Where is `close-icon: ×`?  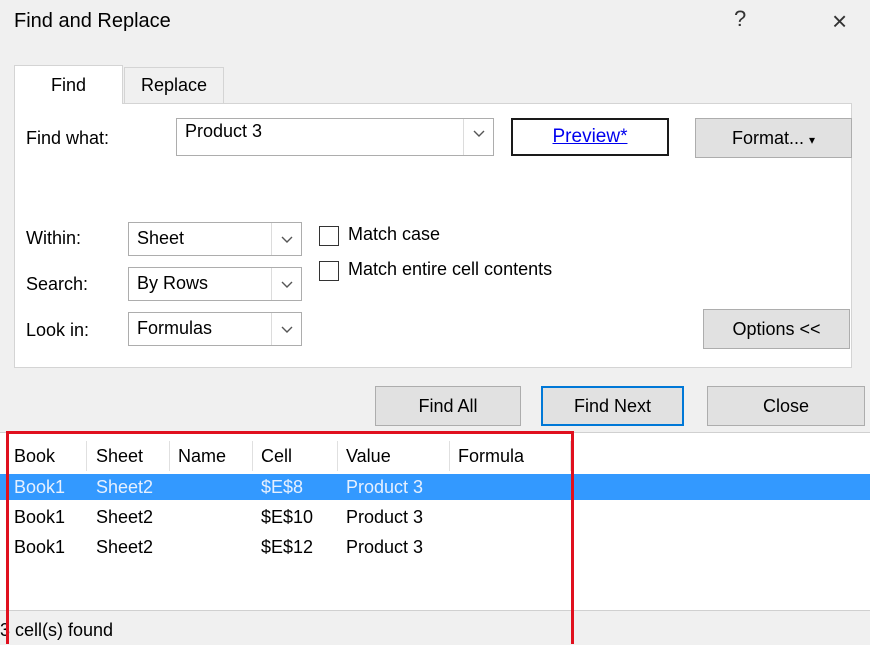 close-icon: × is located at coordinates (839, 21).